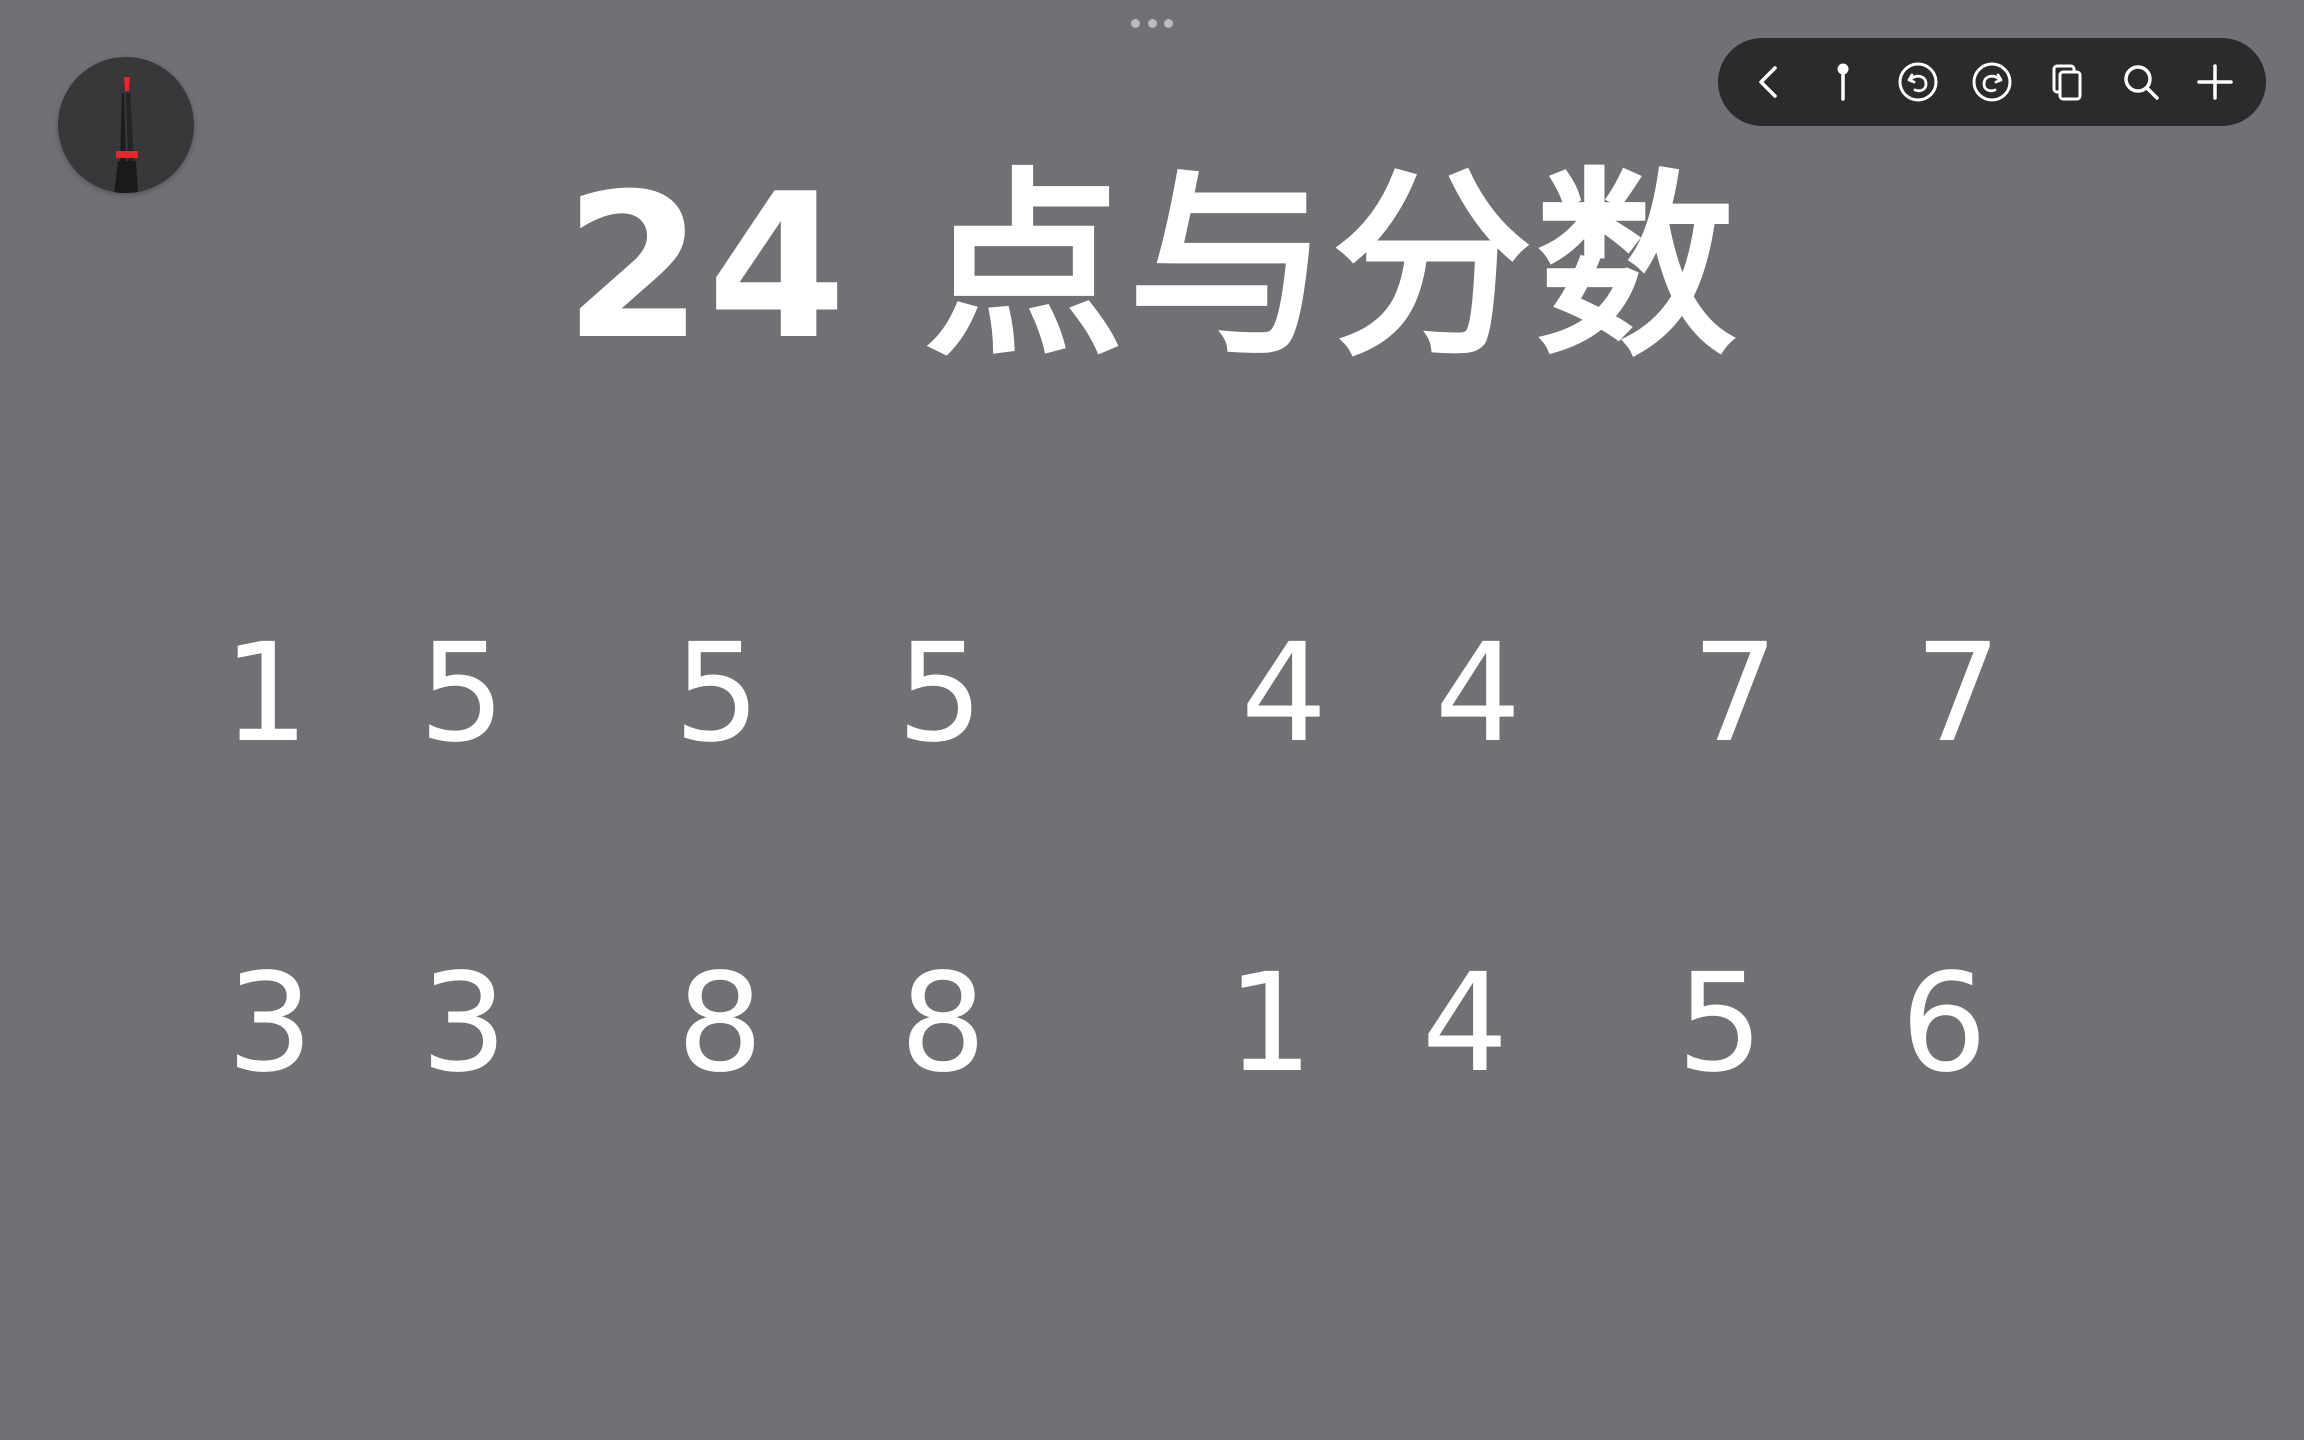 This screenshot has height=1440, width=2304. I want to click on search-button, so click(2141, 82).